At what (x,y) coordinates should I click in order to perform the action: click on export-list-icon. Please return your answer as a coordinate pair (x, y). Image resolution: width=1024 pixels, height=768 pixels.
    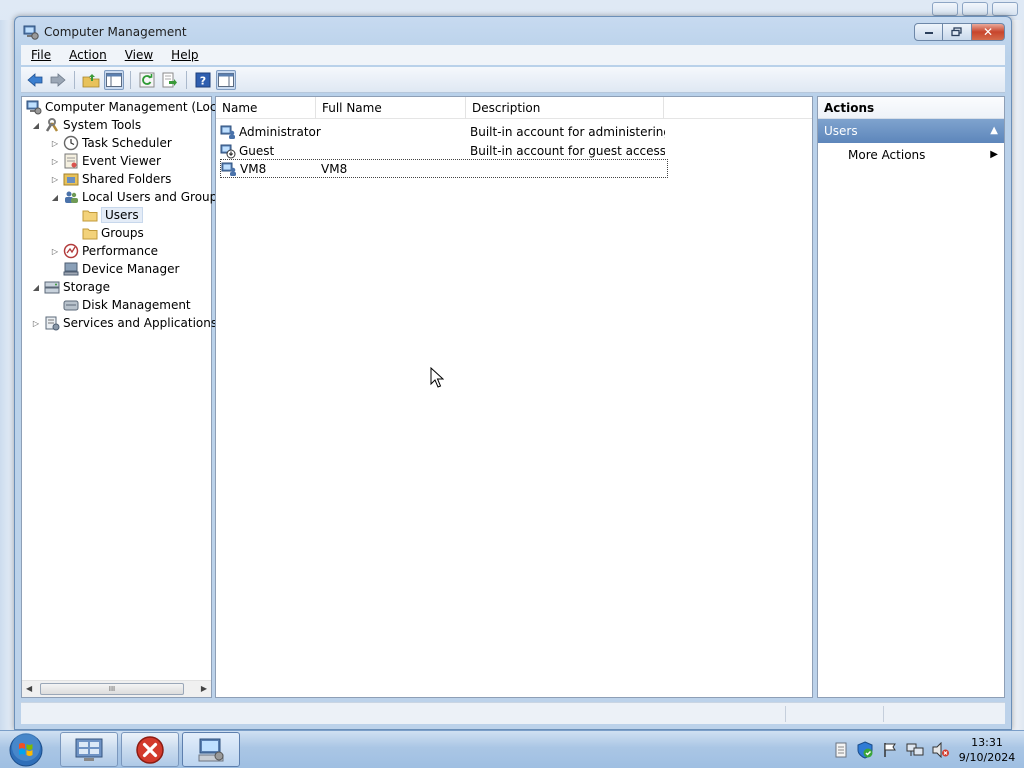
    Looking at the image, I should click on (169, 79).